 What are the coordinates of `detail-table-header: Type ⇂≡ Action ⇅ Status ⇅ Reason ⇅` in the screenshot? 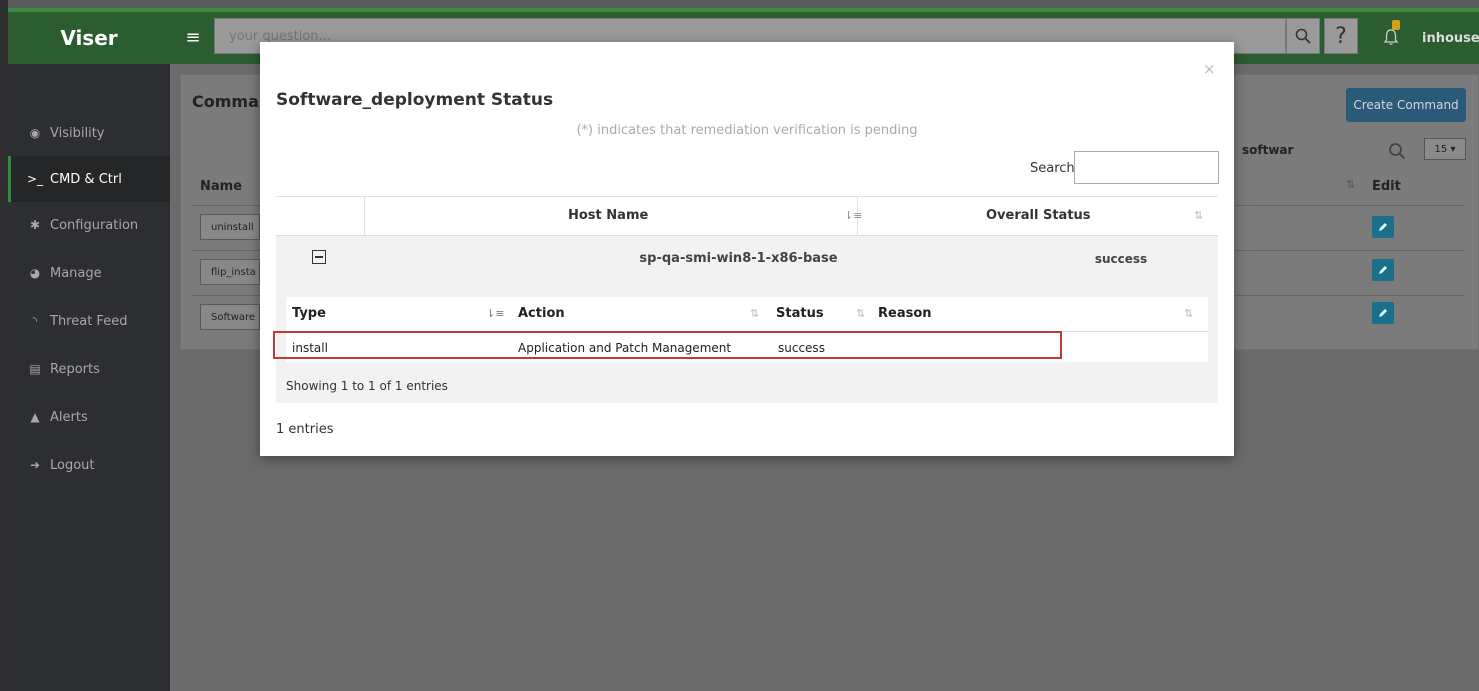 It's located at (747, 314).